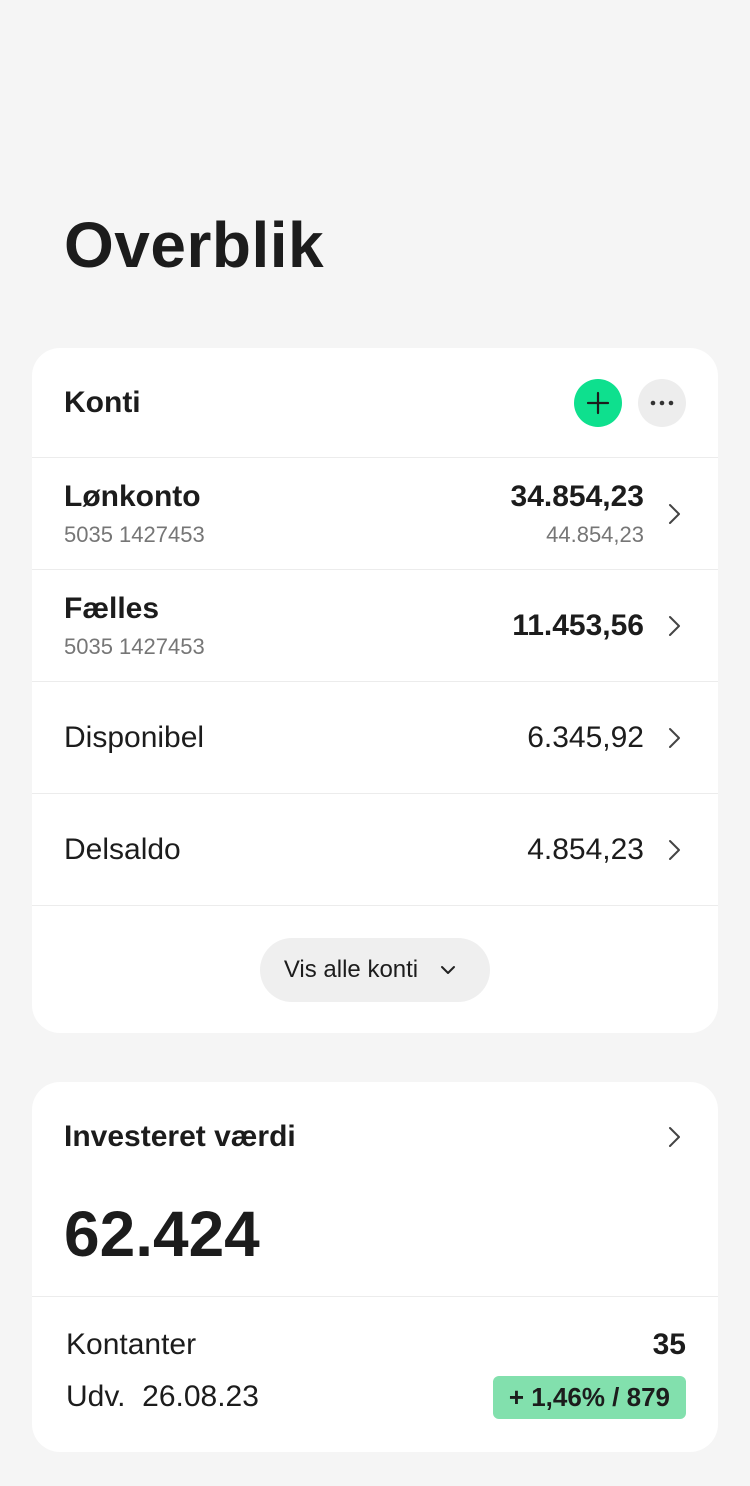 This screenshot has height=1486, width=750. Describe the element at coordinates (375, 403) in the screenshot. I see `accounts-card-header: Konti` at that location.